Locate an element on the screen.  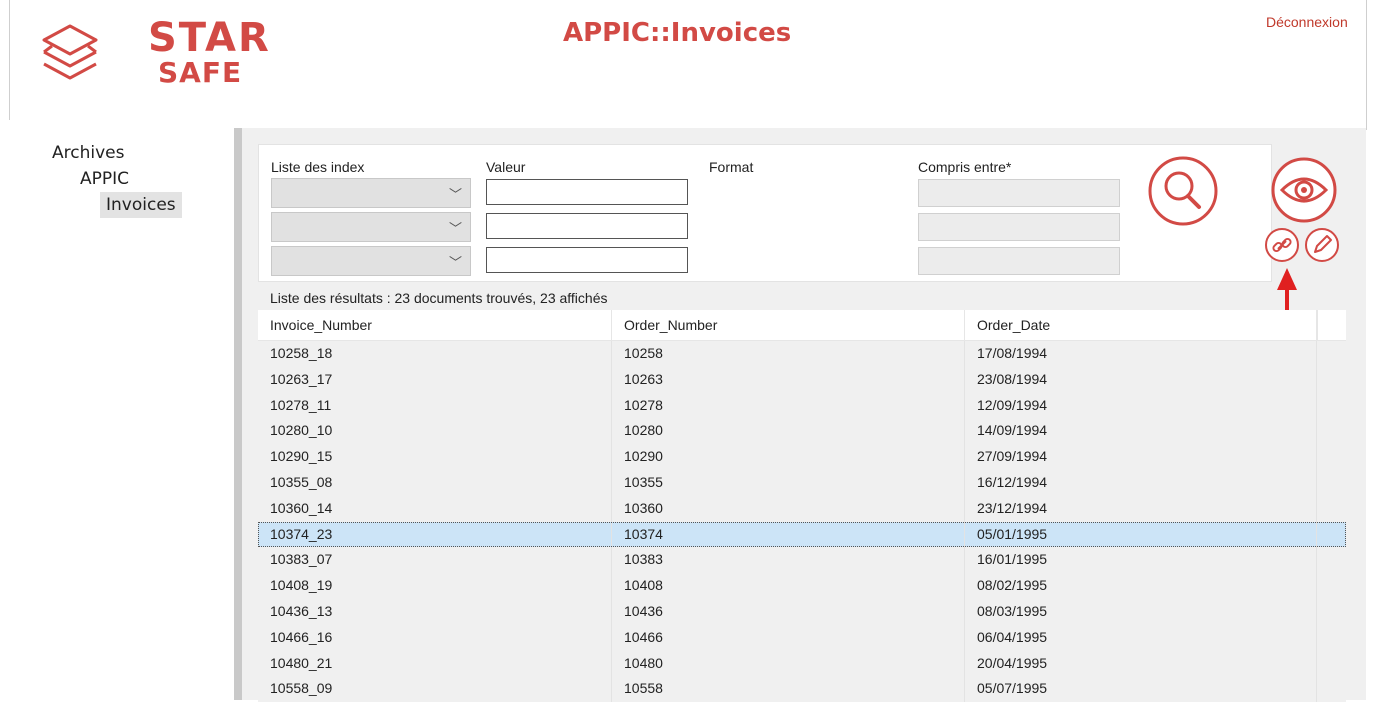
tree-item-archives: Archives is located at coordinates (117, 153).